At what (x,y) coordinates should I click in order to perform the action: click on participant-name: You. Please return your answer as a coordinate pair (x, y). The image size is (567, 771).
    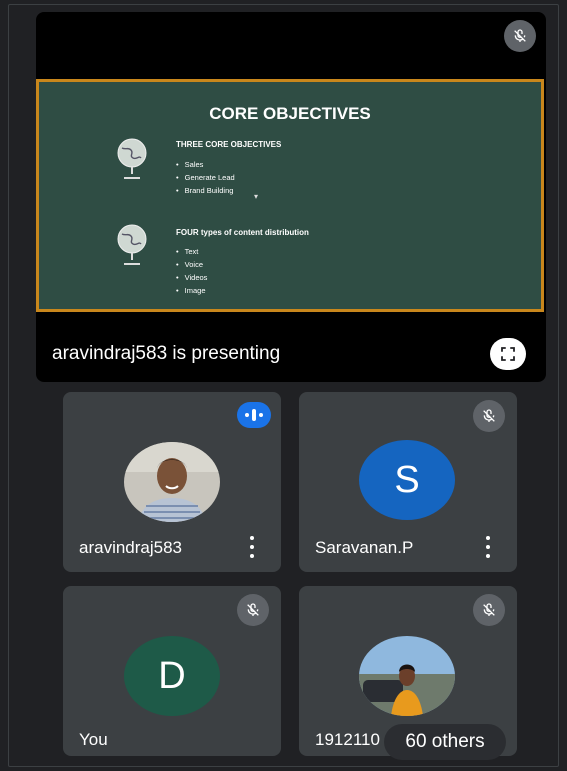
    Looking at the image, I should click on (93, 739).